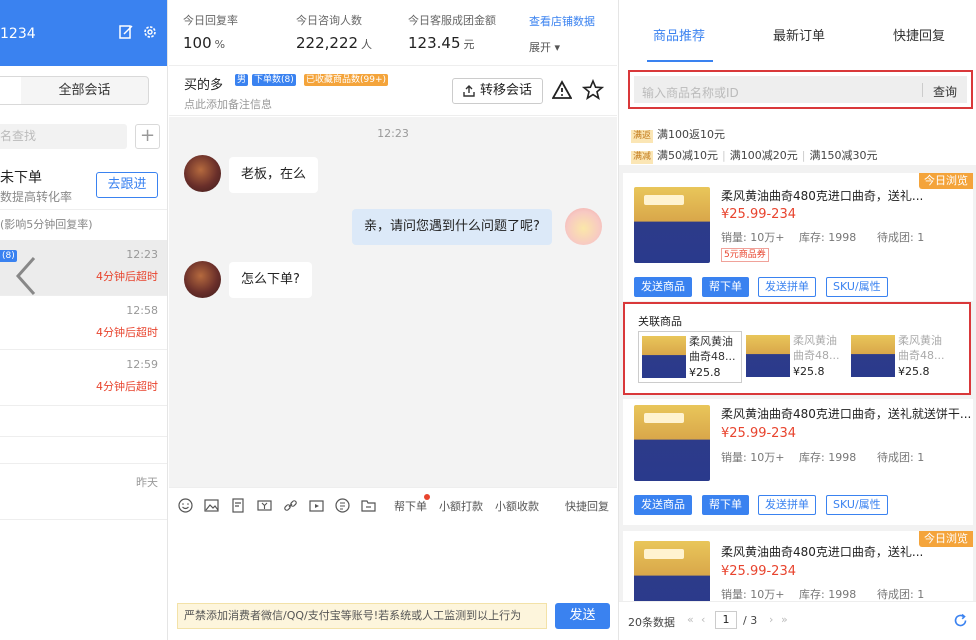 The image size is (976, 640). What do you see at coordinates (901, 457) in the screenshot?
I see `product-groups: 待成团: 1` at bounding box center [901, 457].